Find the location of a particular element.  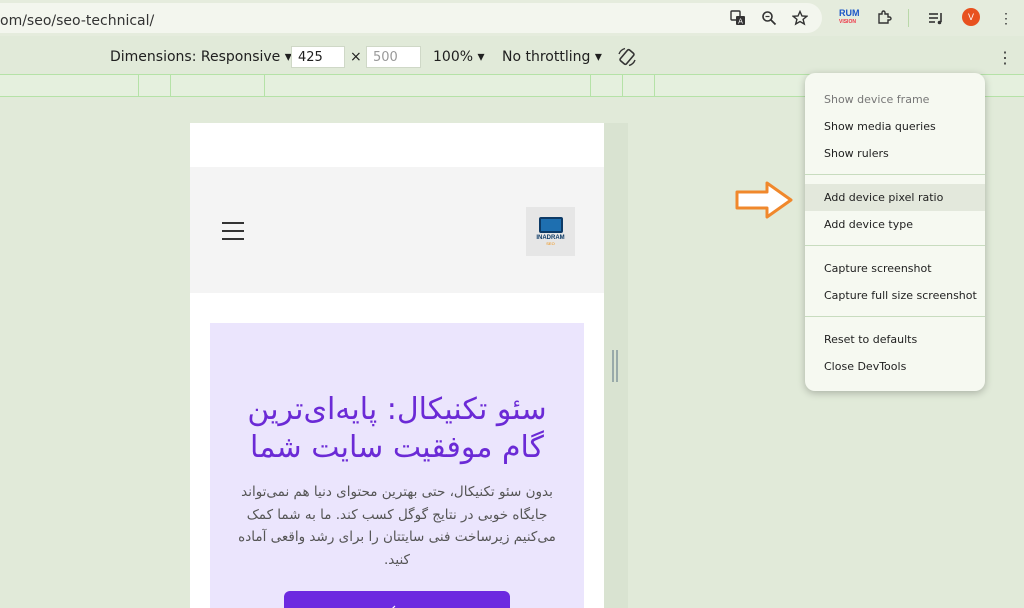

translate-icon: A is located at coordinates (738, 18).